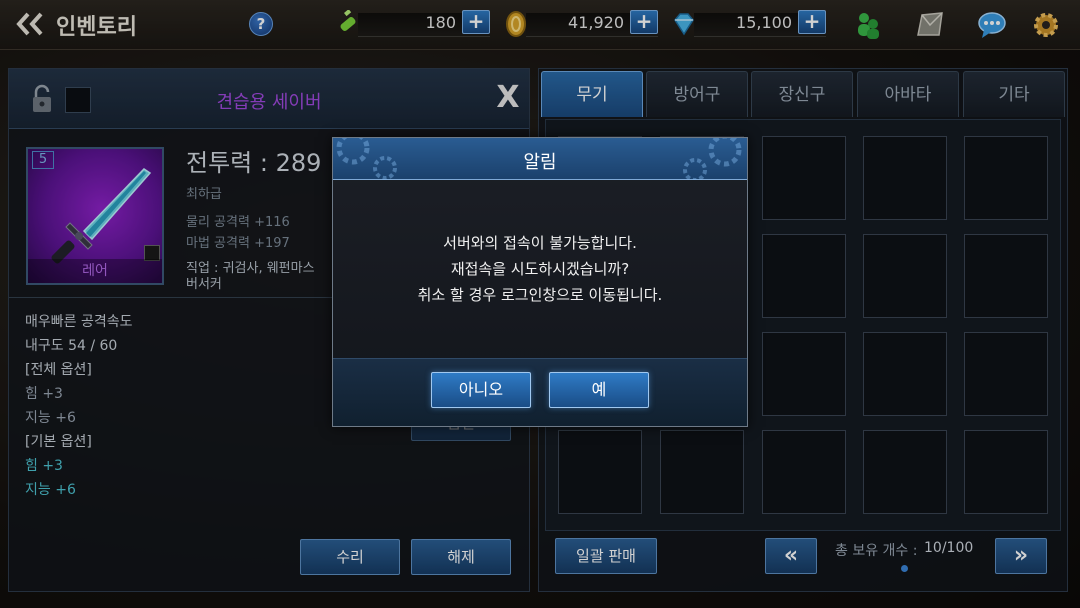 The height and width of the screenshot is (608, 1080). What do you see at coordinates (540, 162) in the screenshot?
I see `dialog-title: 알림` at bounding box center [540, 162].